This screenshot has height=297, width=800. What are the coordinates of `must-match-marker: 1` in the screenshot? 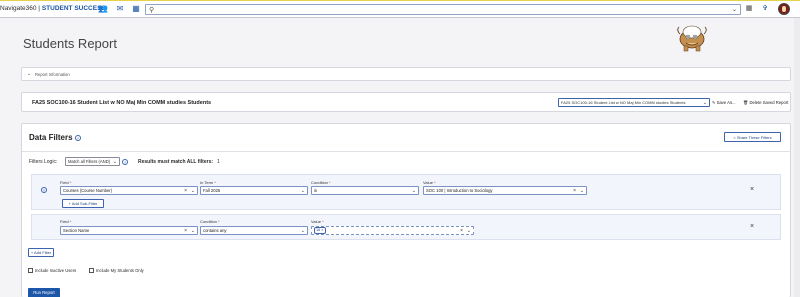 It's located at (218, 162).